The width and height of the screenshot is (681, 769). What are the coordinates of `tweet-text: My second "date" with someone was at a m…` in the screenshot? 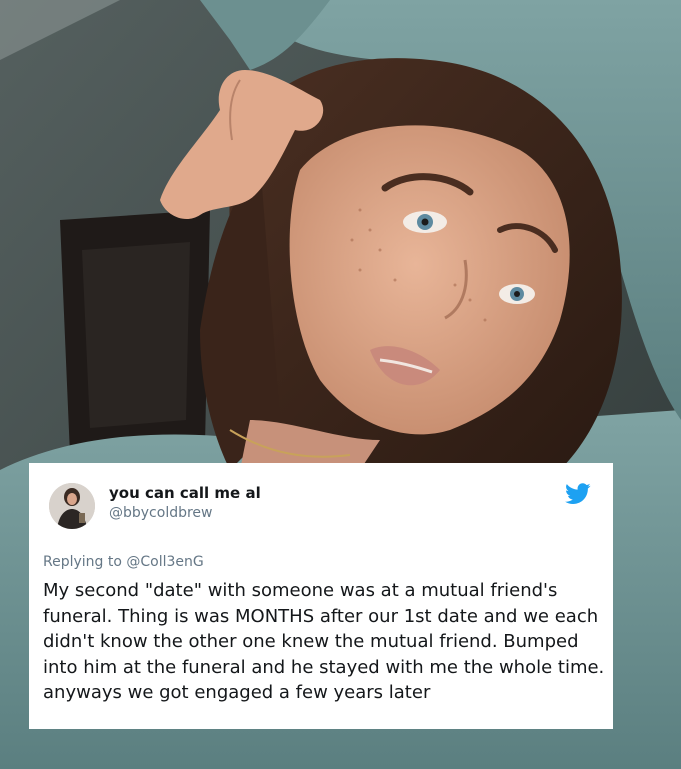 It's located at (324, 641).